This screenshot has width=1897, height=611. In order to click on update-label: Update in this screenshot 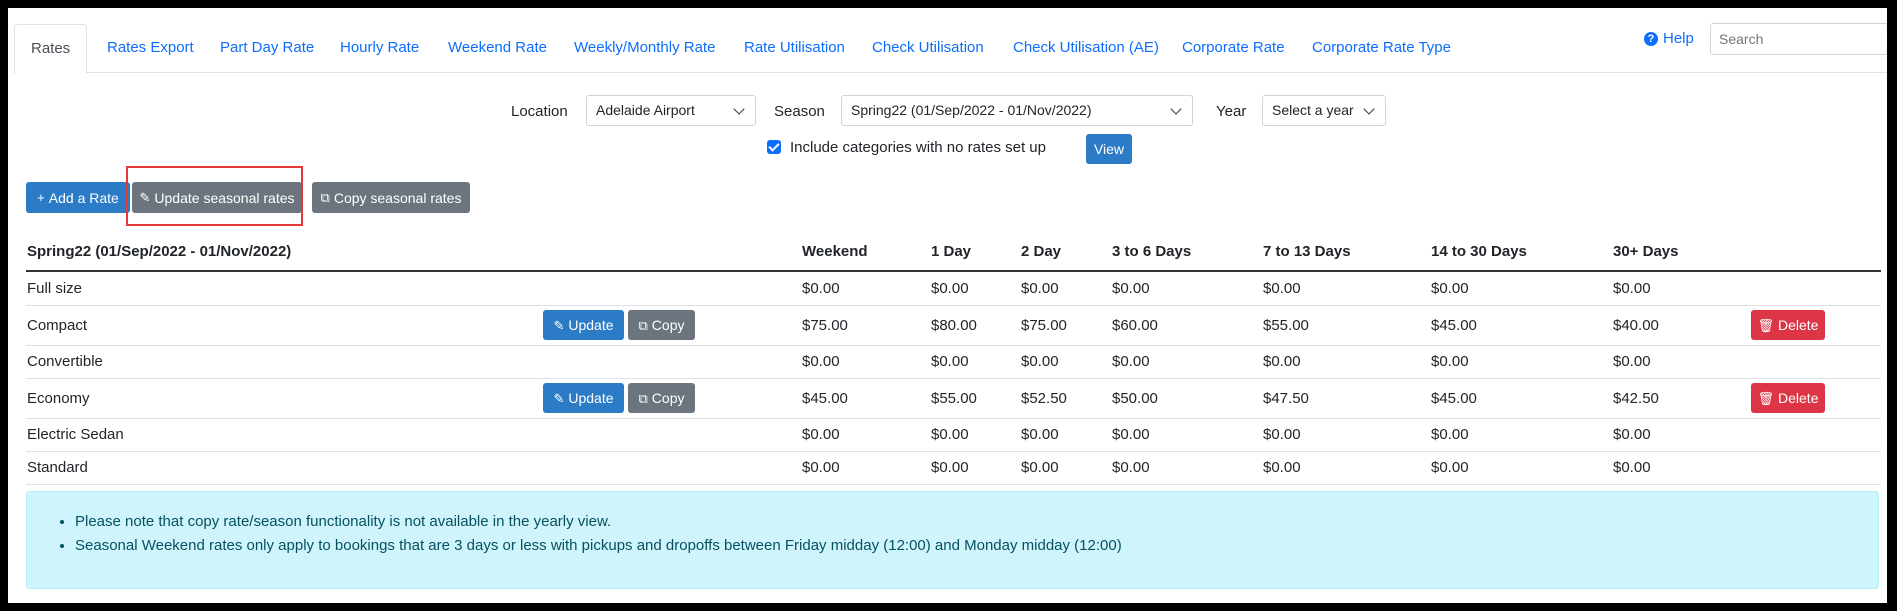, I will do `click(591, 325)`.